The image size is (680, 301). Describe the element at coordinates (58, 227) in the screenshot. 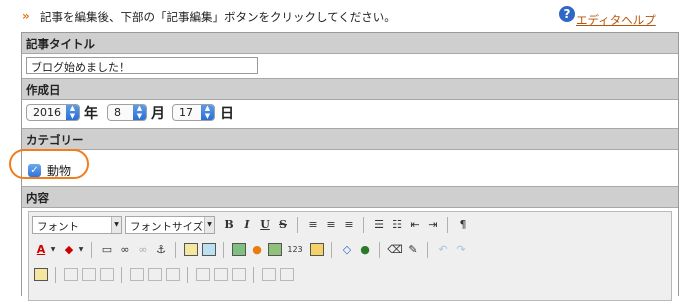

I see `font-select-value: フォント` at that location.